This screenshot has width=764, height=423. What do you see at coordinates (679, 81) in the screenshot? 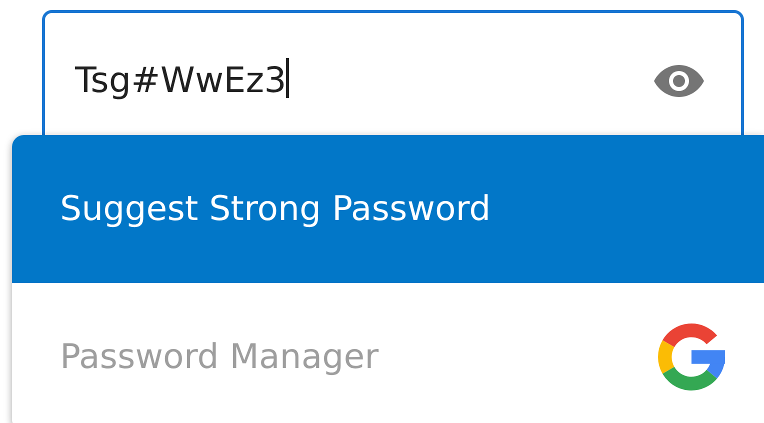
I see `eye-icon` at bounding box center [679, 81].